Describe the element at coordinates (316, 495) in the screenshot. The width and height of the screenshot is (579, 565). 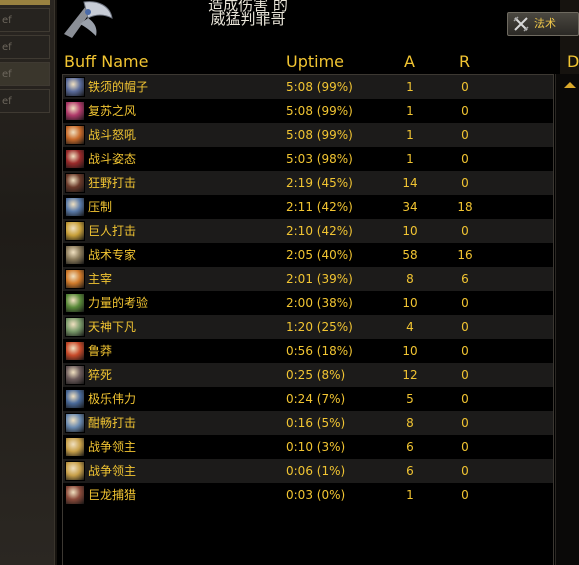
I see `buff-uptime: 0:03 (0%)` at that location.